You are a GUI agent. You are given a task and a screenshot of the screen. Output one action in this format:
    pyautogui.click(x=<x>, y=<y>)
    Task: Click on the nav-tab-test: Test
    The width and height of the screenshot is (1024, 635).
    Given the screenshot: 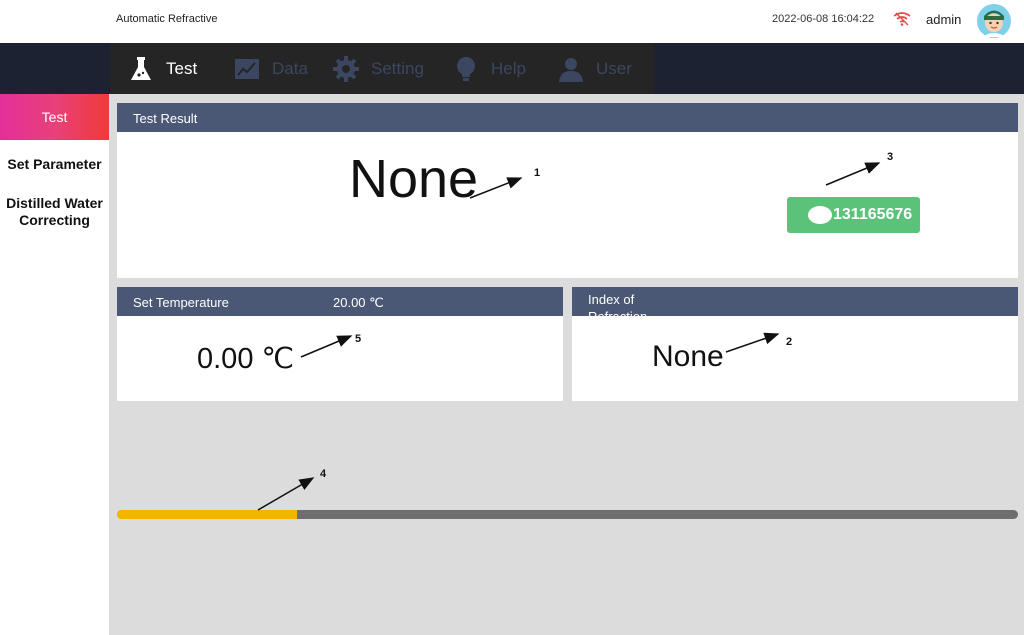 What is the action you would take?
    pyautogui.click(x=161, y=68)
    